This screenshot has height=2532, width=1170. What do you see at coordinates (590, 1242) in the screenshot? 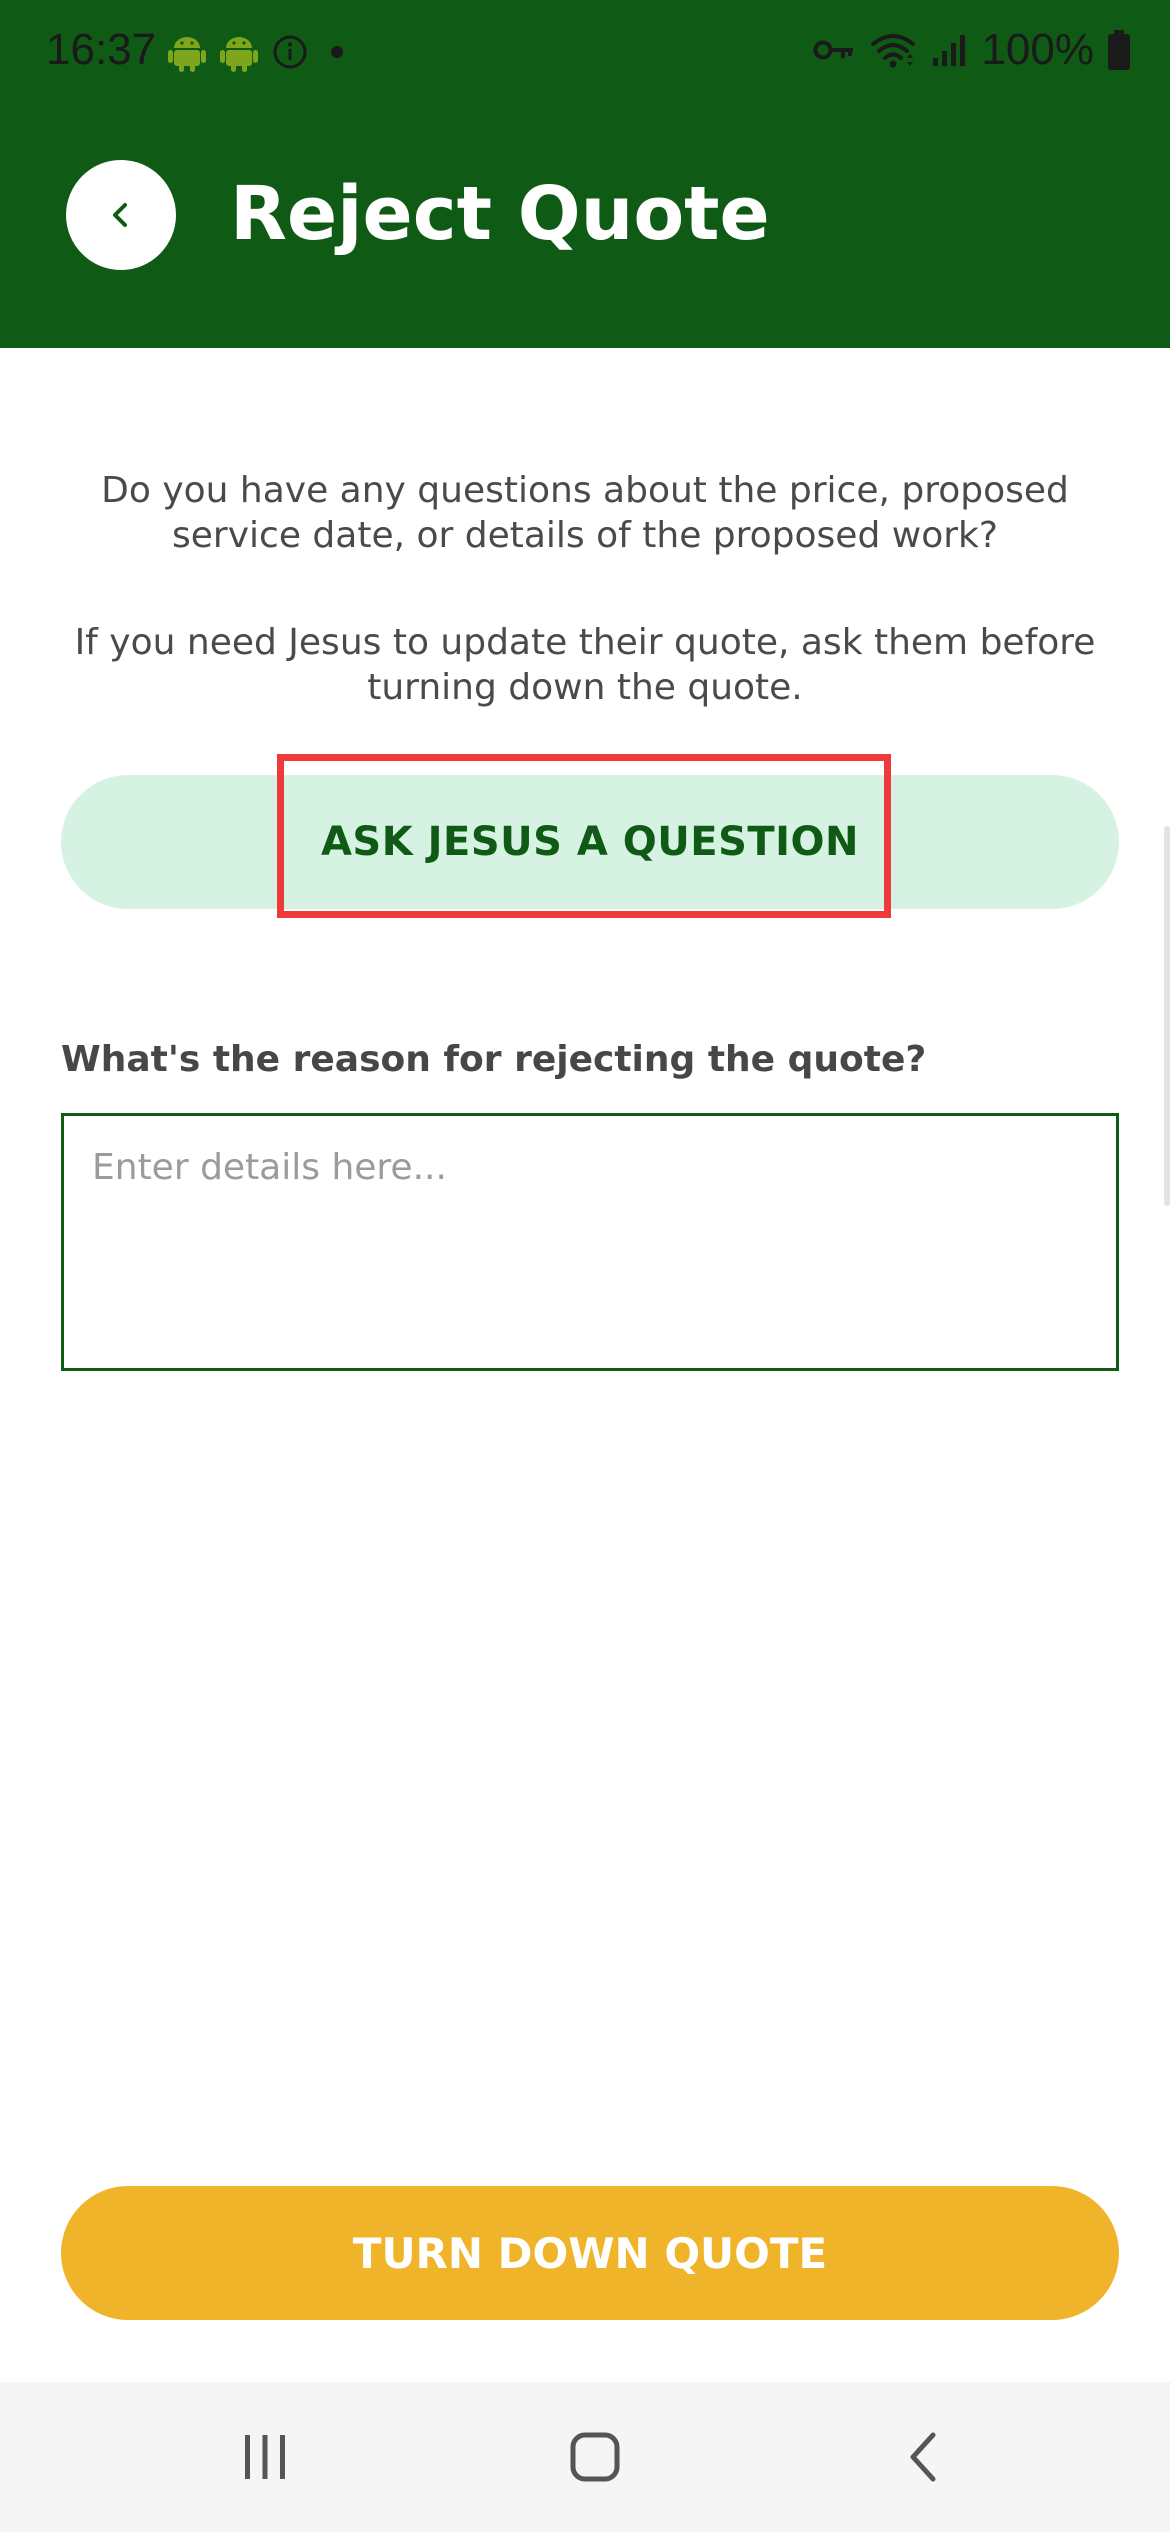
I see `reason-input` at bounding box center [590, 1242].